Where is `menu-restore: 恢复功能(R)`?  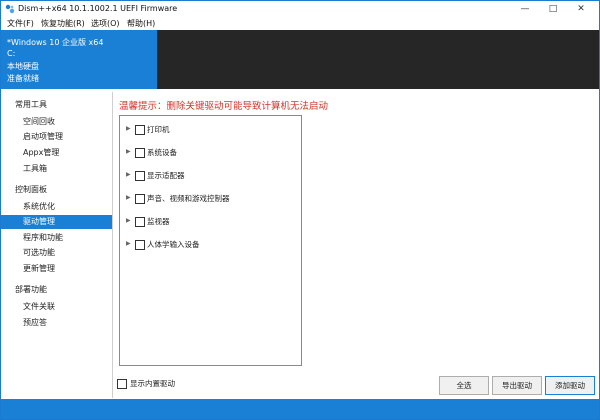 menu-restore: 恢复功能(R) is located at coordinates (63, 23).